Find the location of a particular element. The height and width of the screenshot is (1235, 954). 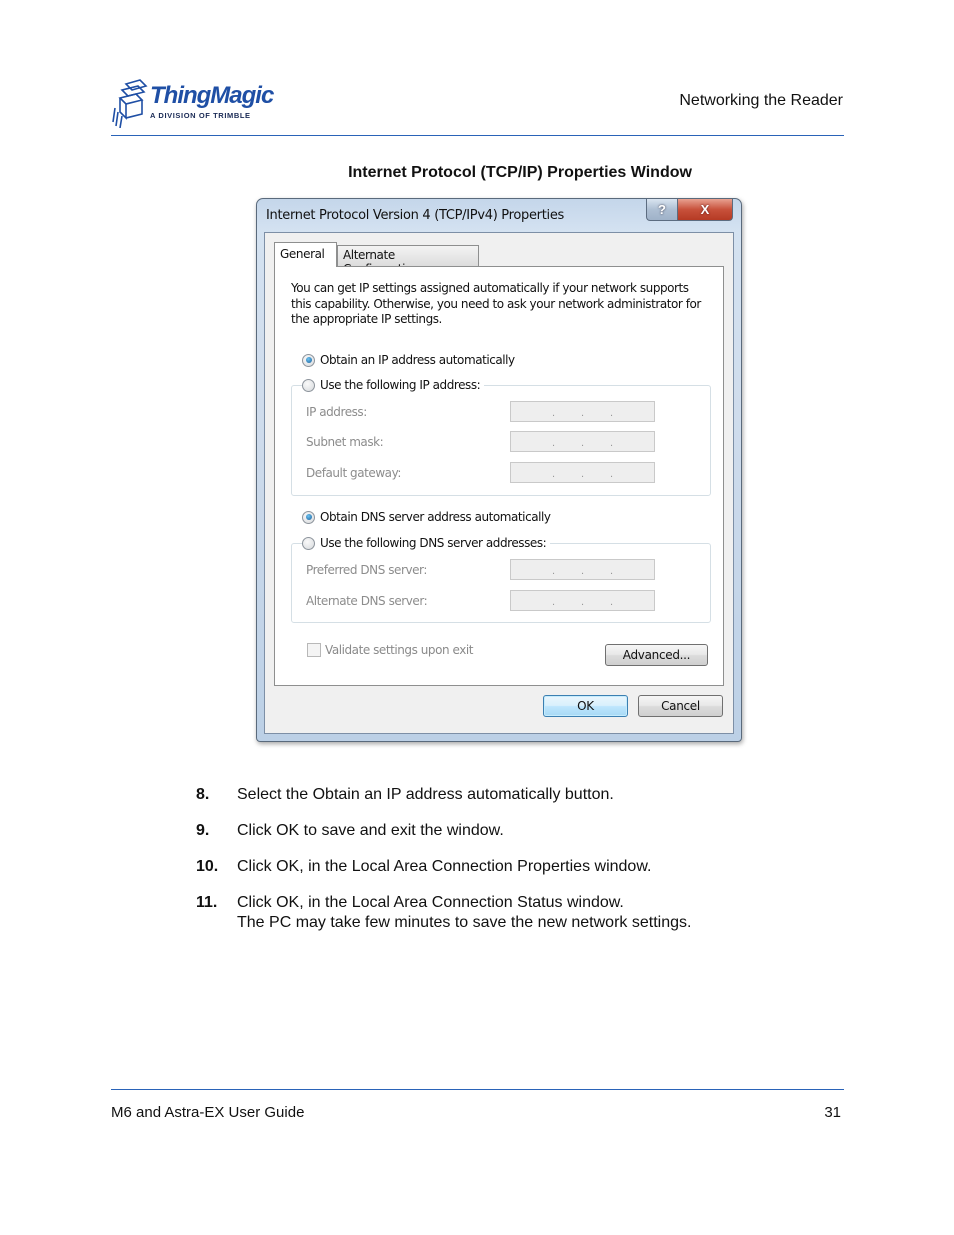

subnet-mask-label: Subnet mask: is located at coordinates (345, 442).